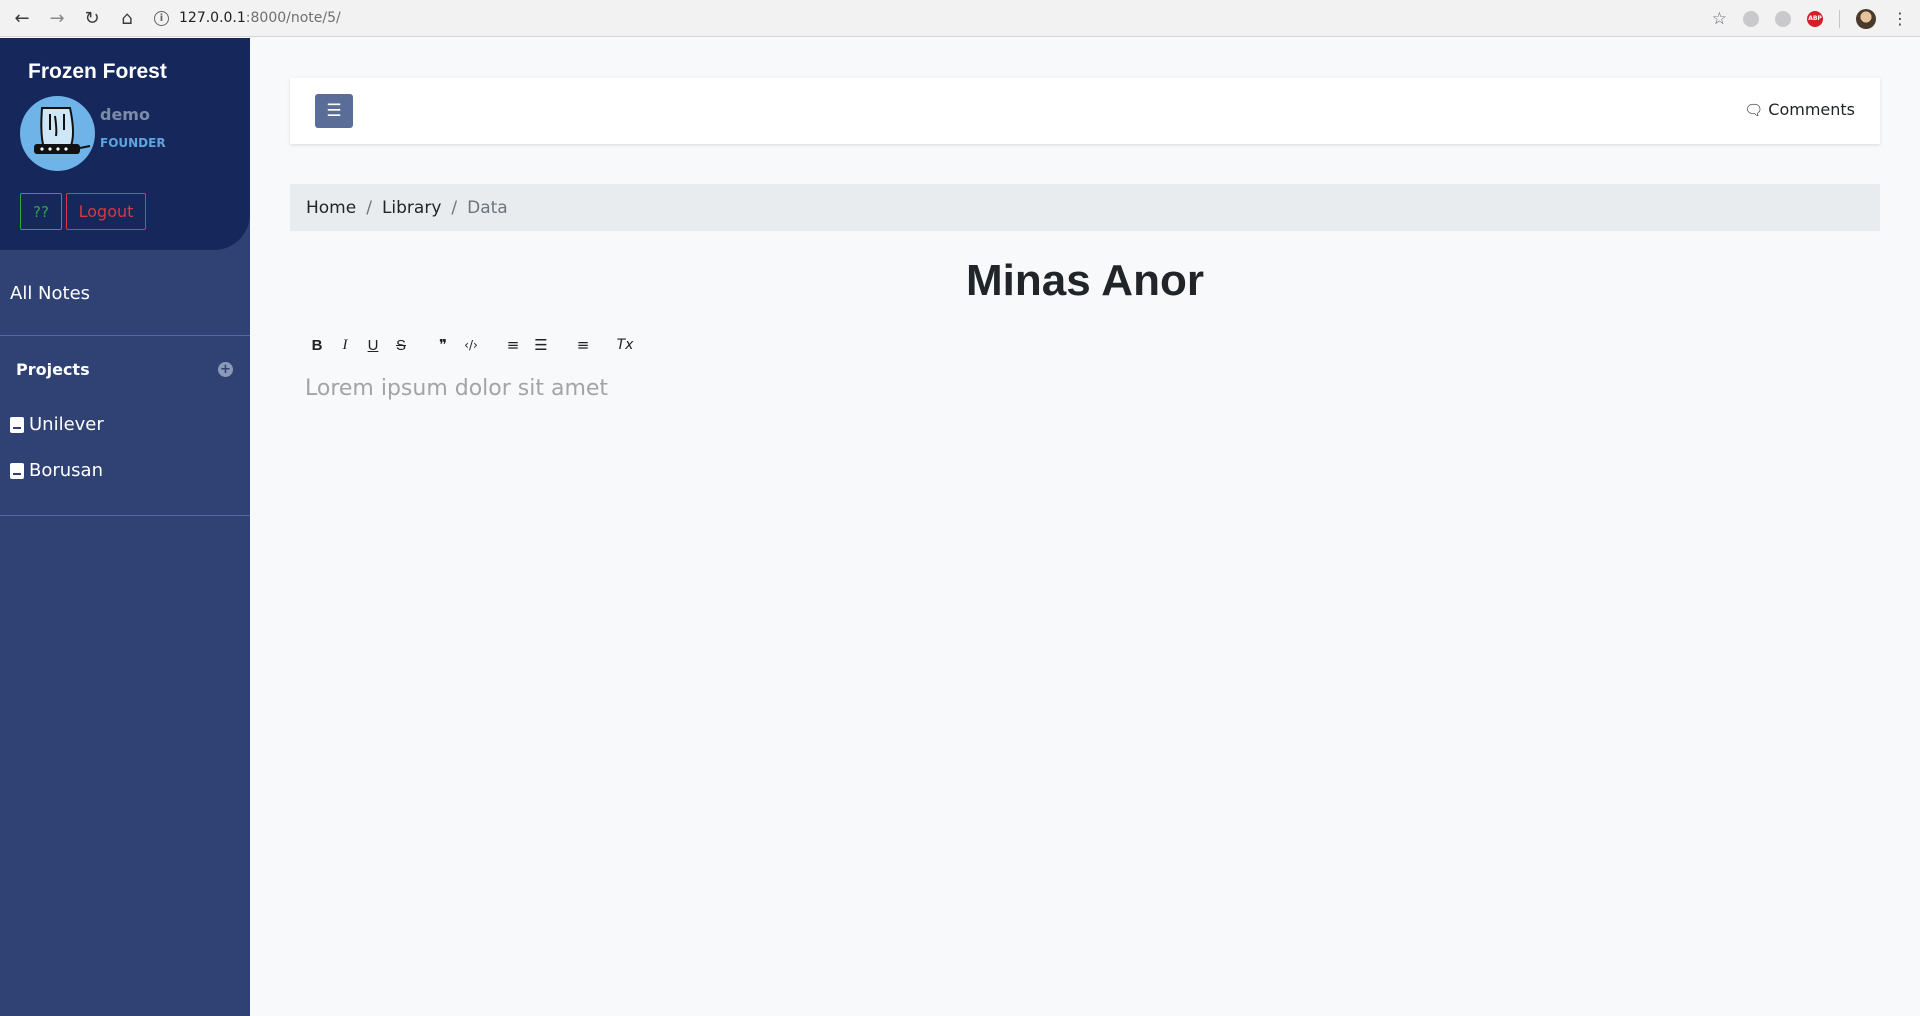 The width and height of the screenshot is (1920, 1016). I want to click on reload-icon: ↻, so click(92, 18).